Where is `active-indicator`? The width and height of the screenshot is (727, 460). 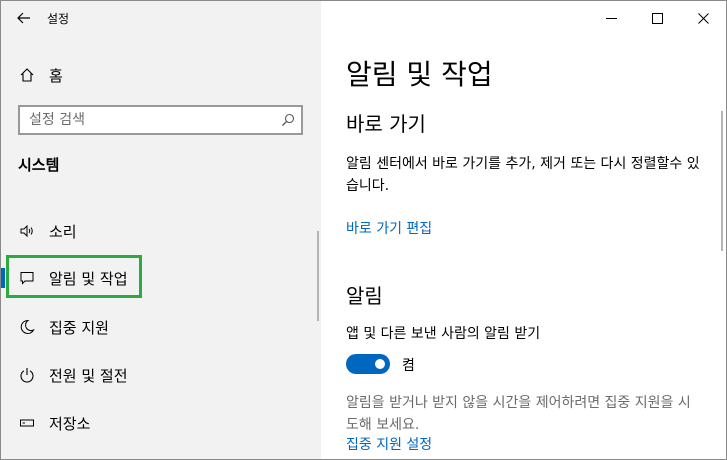 active-indicator is located at coordinates (3, 278).